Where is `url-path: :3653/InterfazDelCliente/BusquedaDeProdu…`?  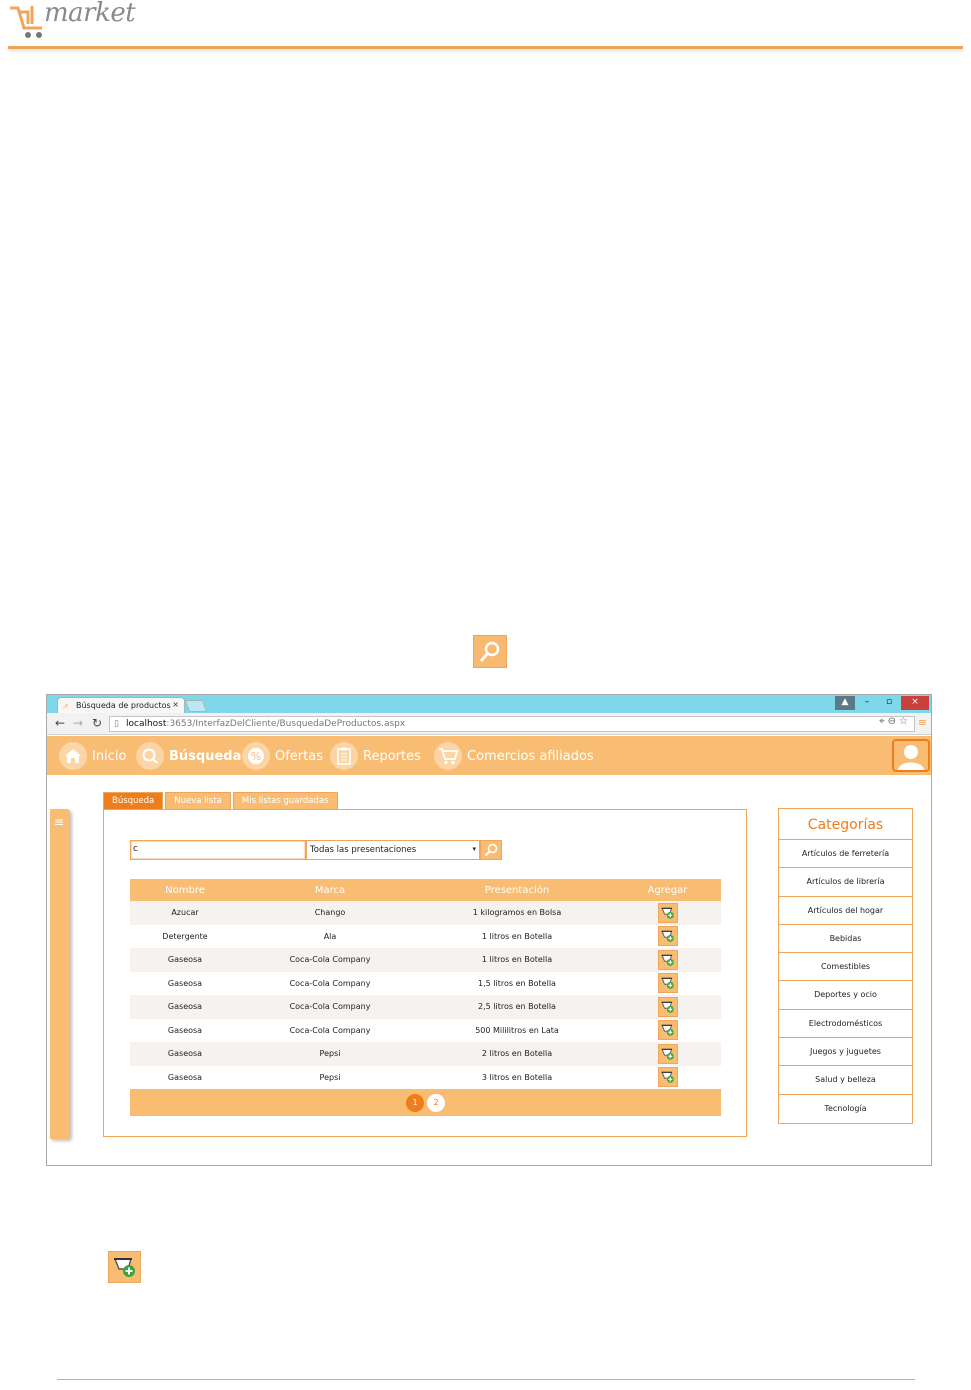
url-path: :3653/InterfazDelCliente/BusquedaDeProdu… is located at coordinates (286, 724).